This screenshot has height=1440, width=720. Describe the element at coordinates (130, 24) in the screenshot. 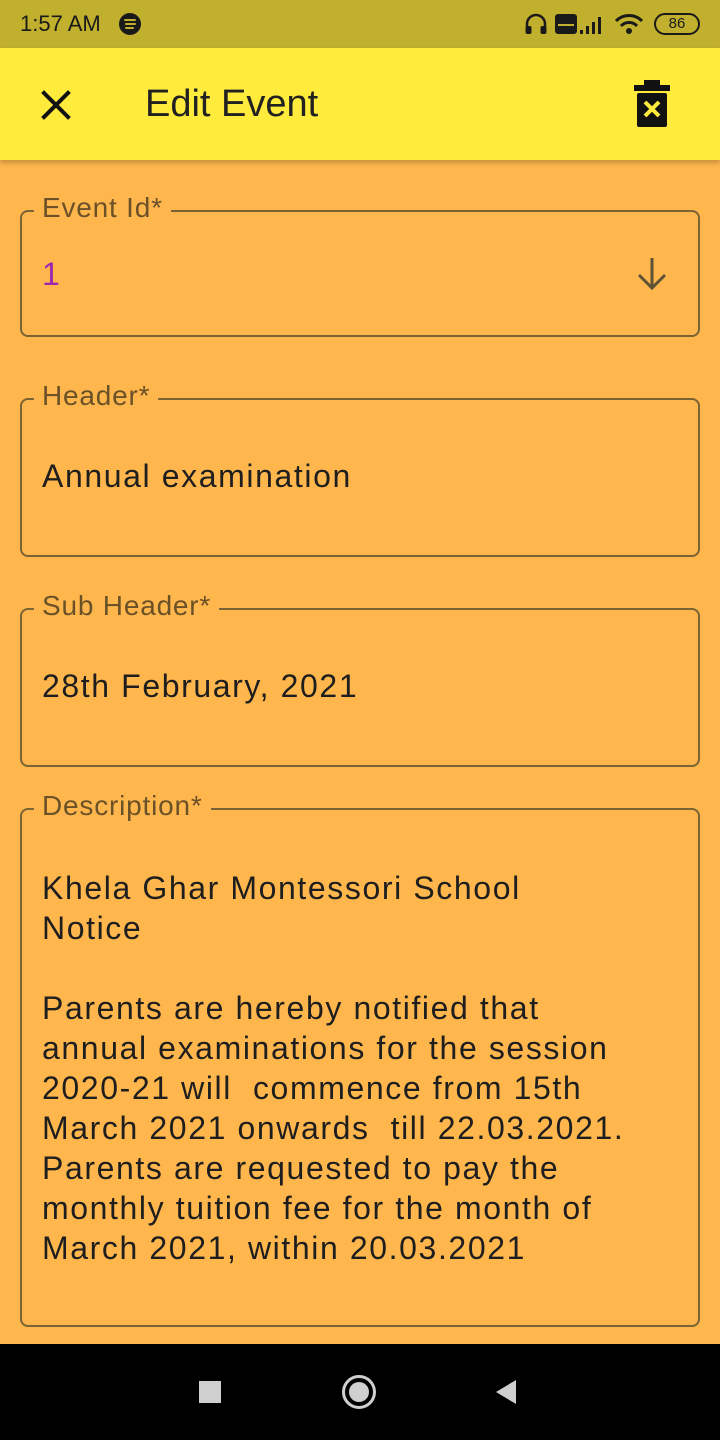

I see `spotify-icon` at that location.